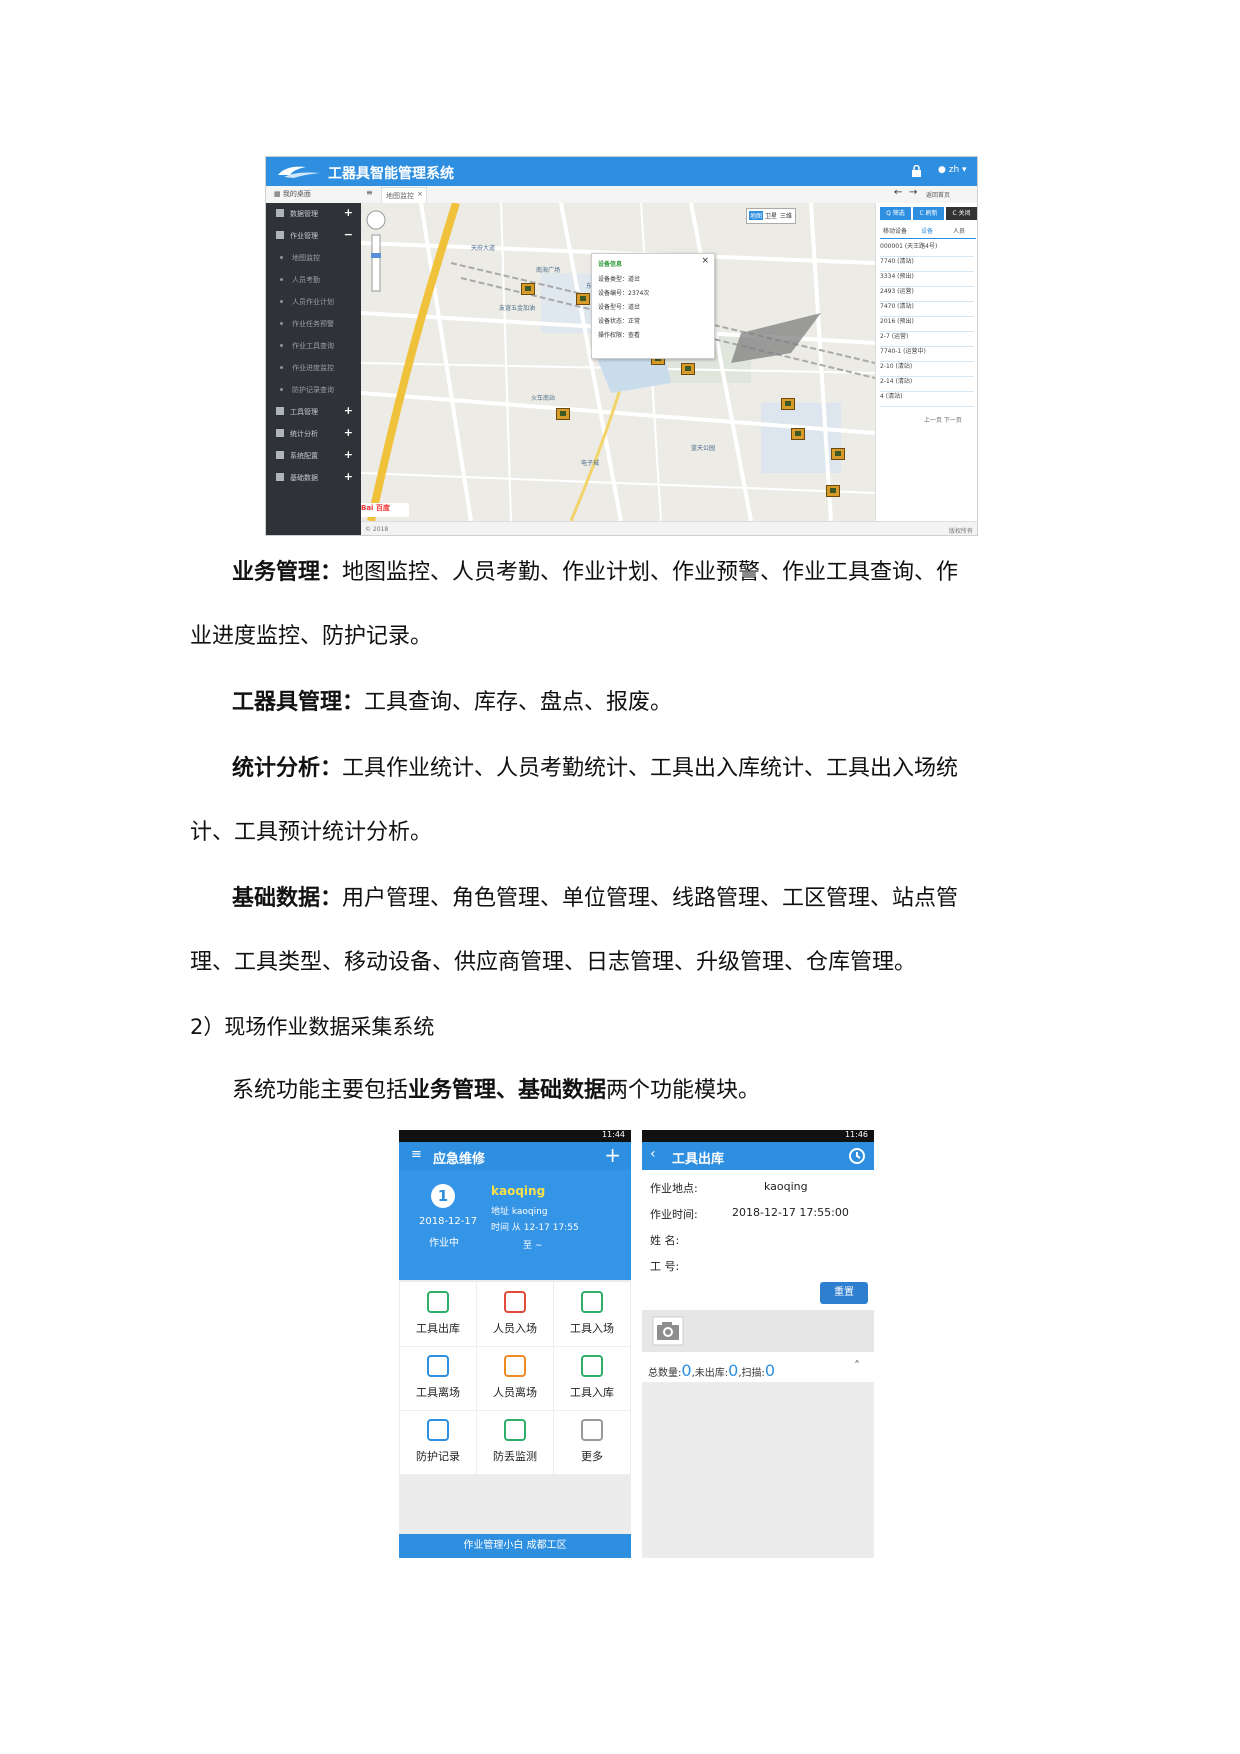  What do you see at coordinates (927, 279) in the screenshot?
I see `device-list-item: 3334 (预出)` at bounding box center [927, 279].